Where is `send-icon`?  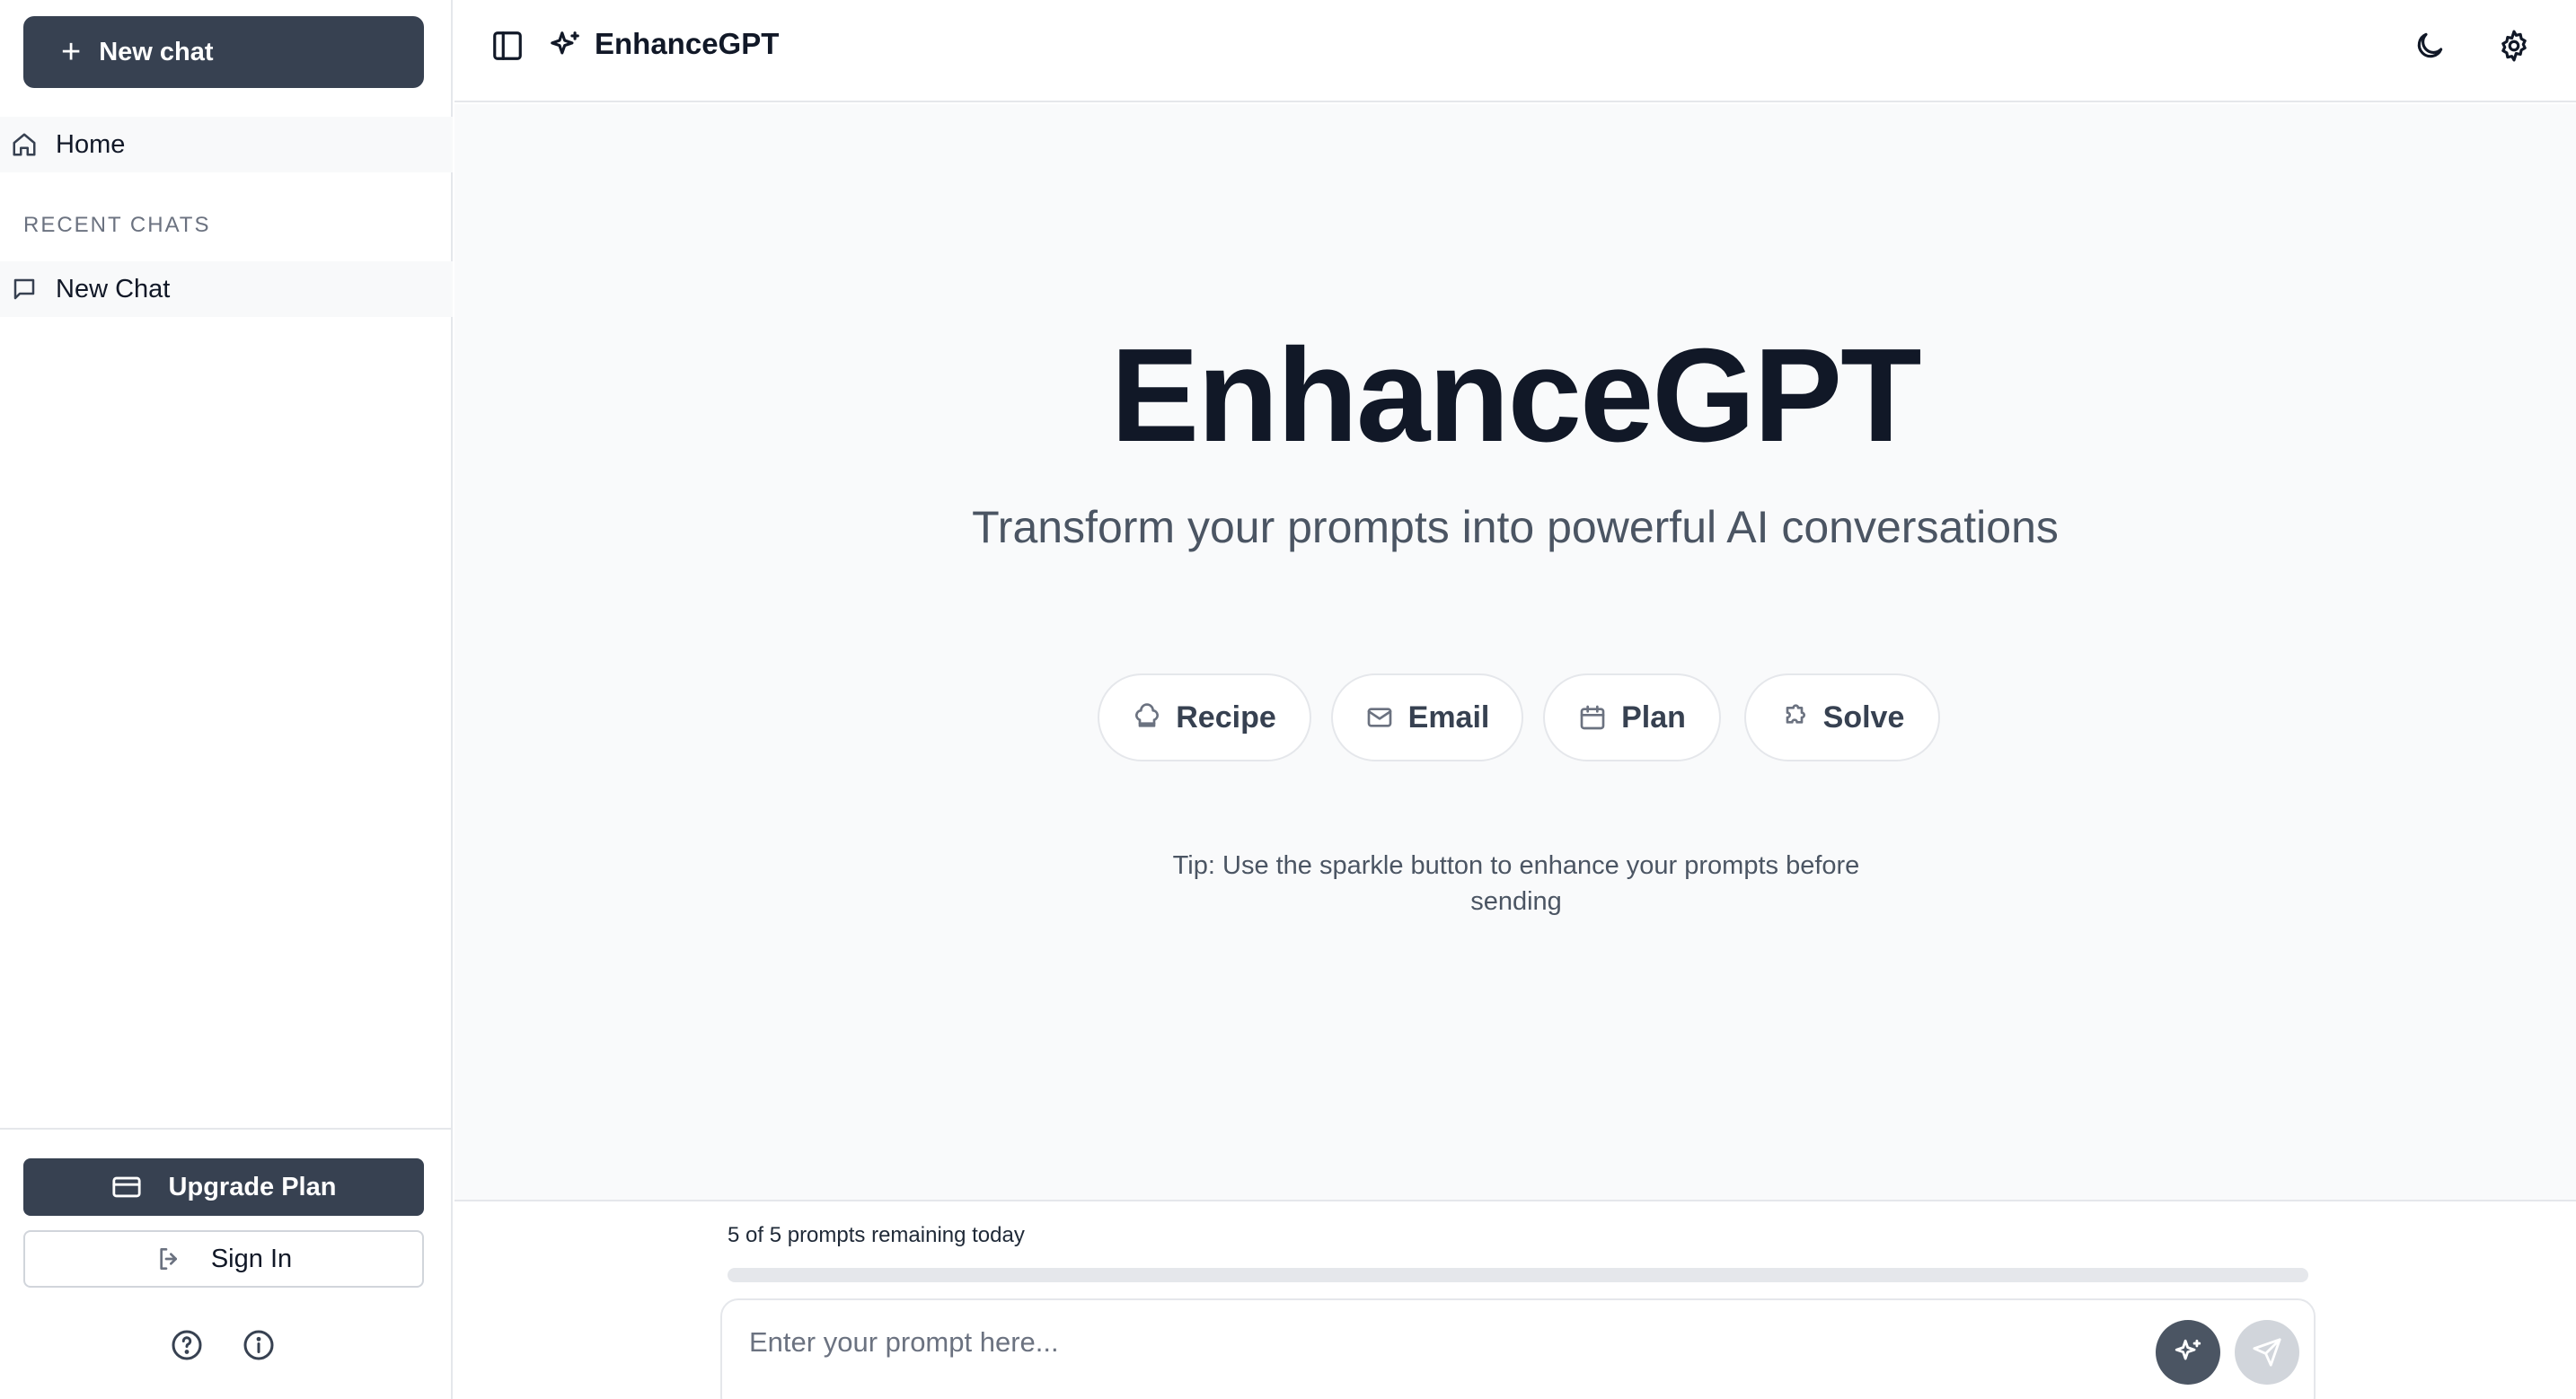 send-icon is located at coordinates (2267, 1353).